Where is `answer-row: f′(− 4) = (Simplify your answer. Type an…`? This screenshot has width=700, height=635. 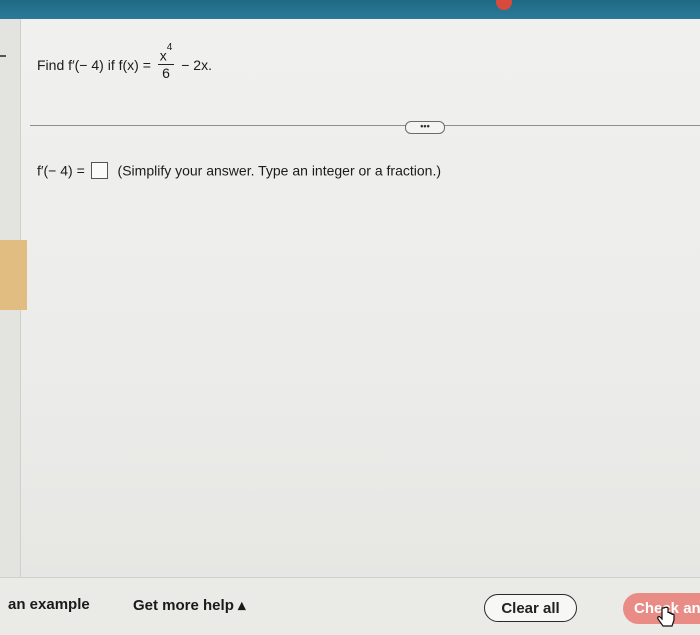 answer-row: f′(− 4) = (Simplify your answer. Type an… is located at coordinates (239, 170).